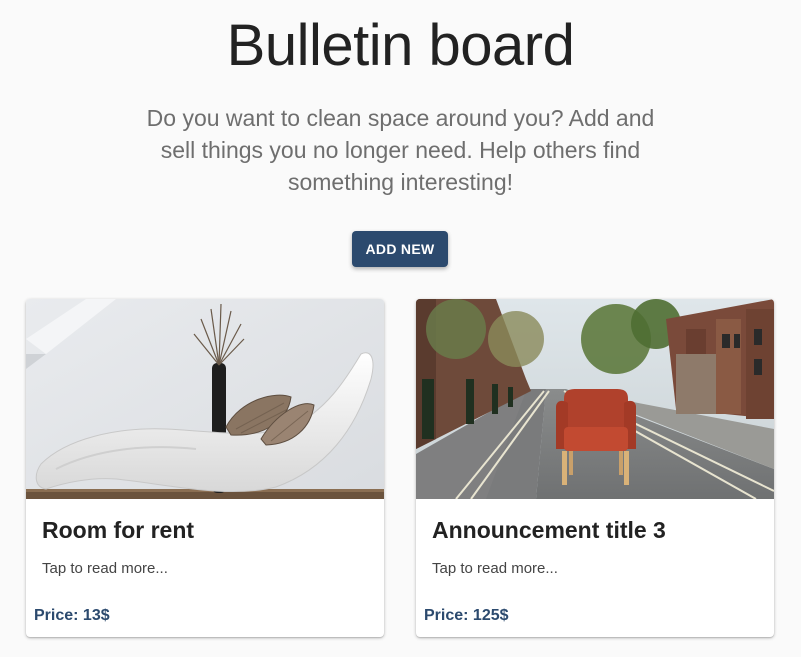  Describe the element at coordinates (72, 615) in the screenshot. I see `card-price: Price: 13$` at that location.